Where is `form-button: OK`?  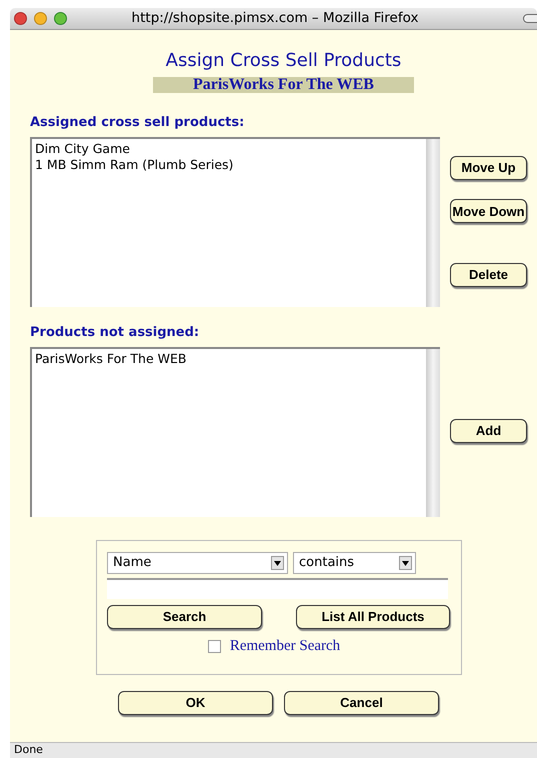 form-button: OK is located at coordinates (195, 703).